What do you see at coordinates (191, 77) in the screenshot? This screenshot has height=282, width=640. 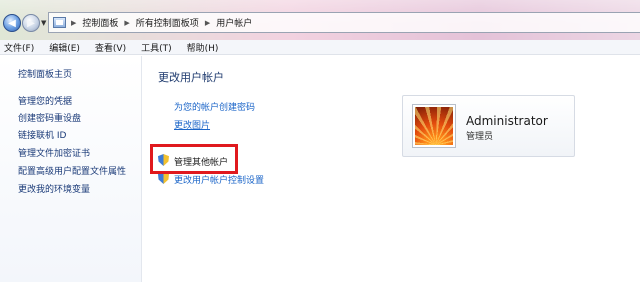 I see `page-title: 更改用户帐户` at bounding box center [191, 77].